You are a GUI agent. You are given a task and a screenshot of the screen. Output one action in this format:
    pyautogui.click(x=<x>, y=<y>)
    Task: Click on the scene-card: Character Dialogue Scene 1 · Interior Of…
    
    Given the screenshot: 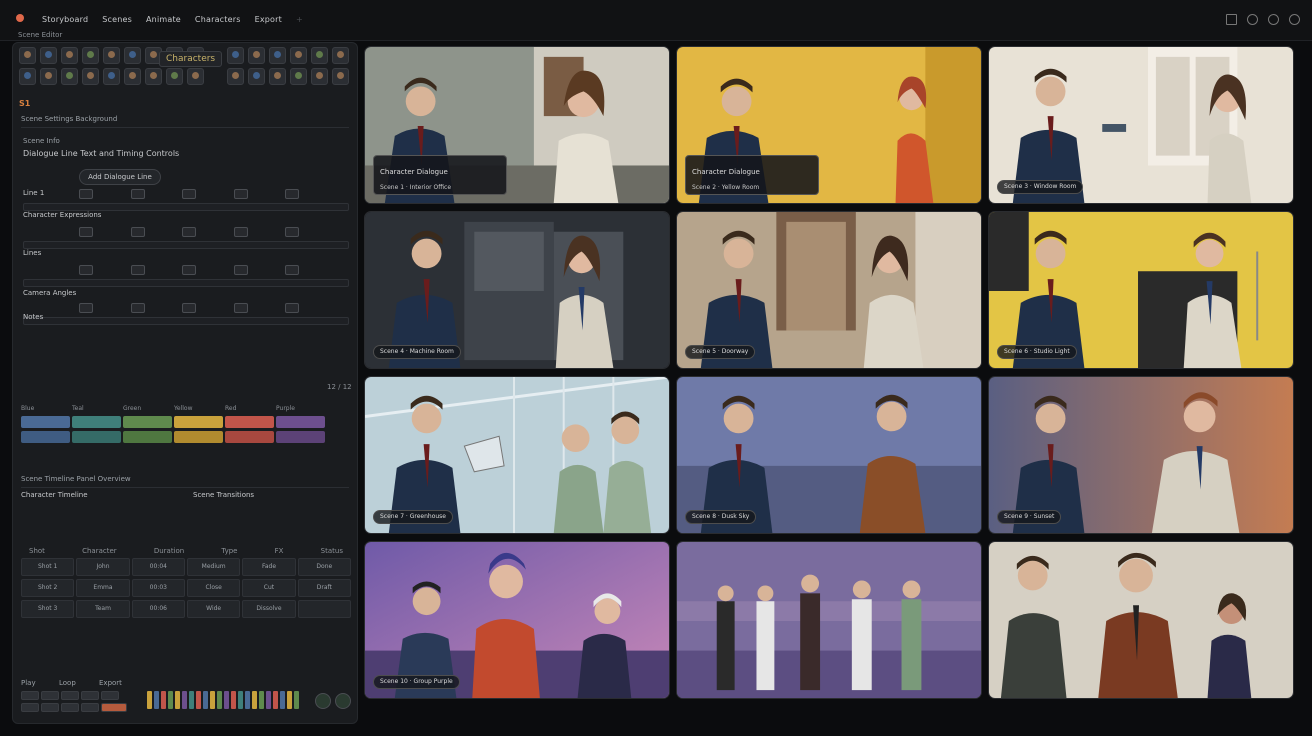 What is the action you would take?
    pyautogui.click(x=517, y=125)
    